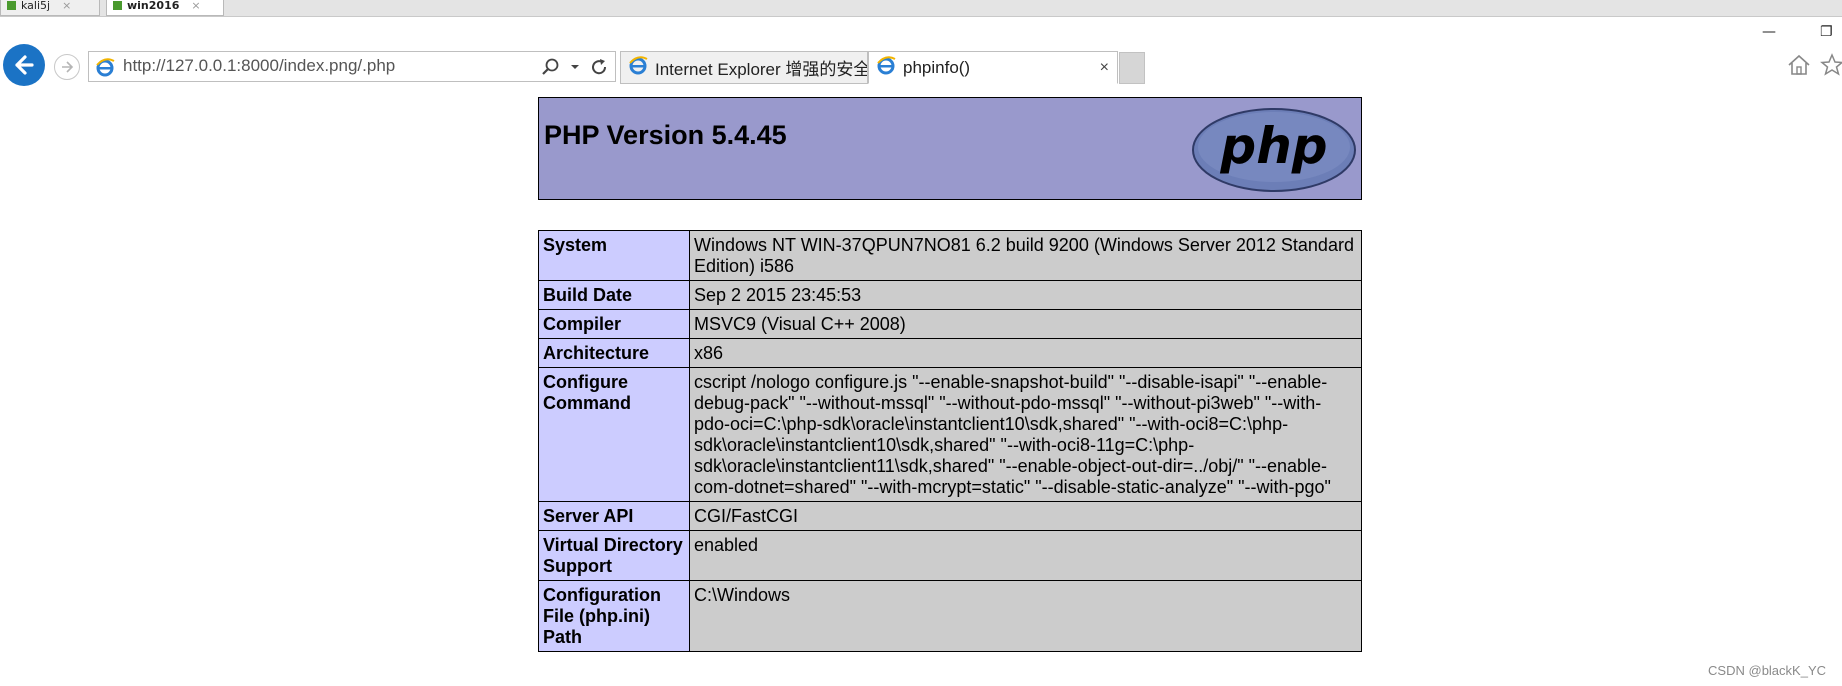 The image size is (1842, 686). What do you see at coordinates (614, 255) in the screenshot?
I see `row-key: System` at bounding box center [614, 255].